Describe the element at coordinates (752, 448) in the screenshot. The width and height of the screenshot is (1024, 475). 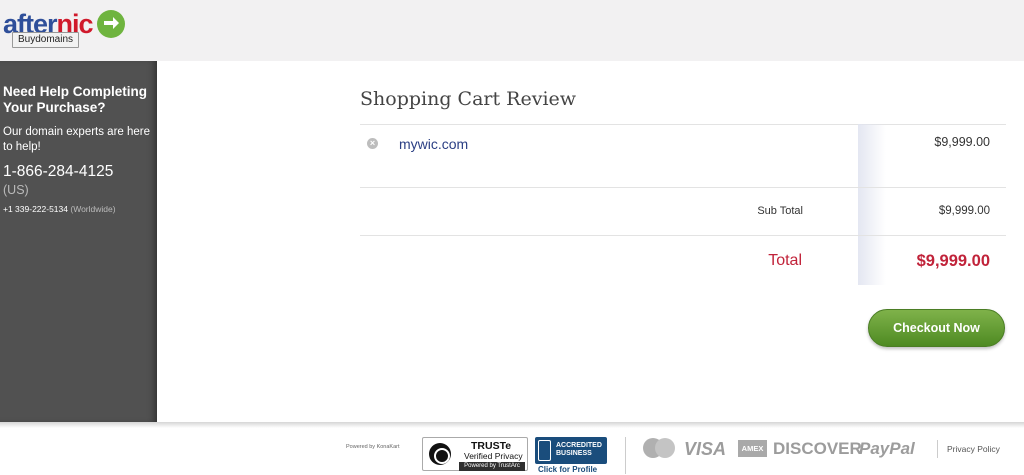
I see `amex-icon: AMEX` at that location.